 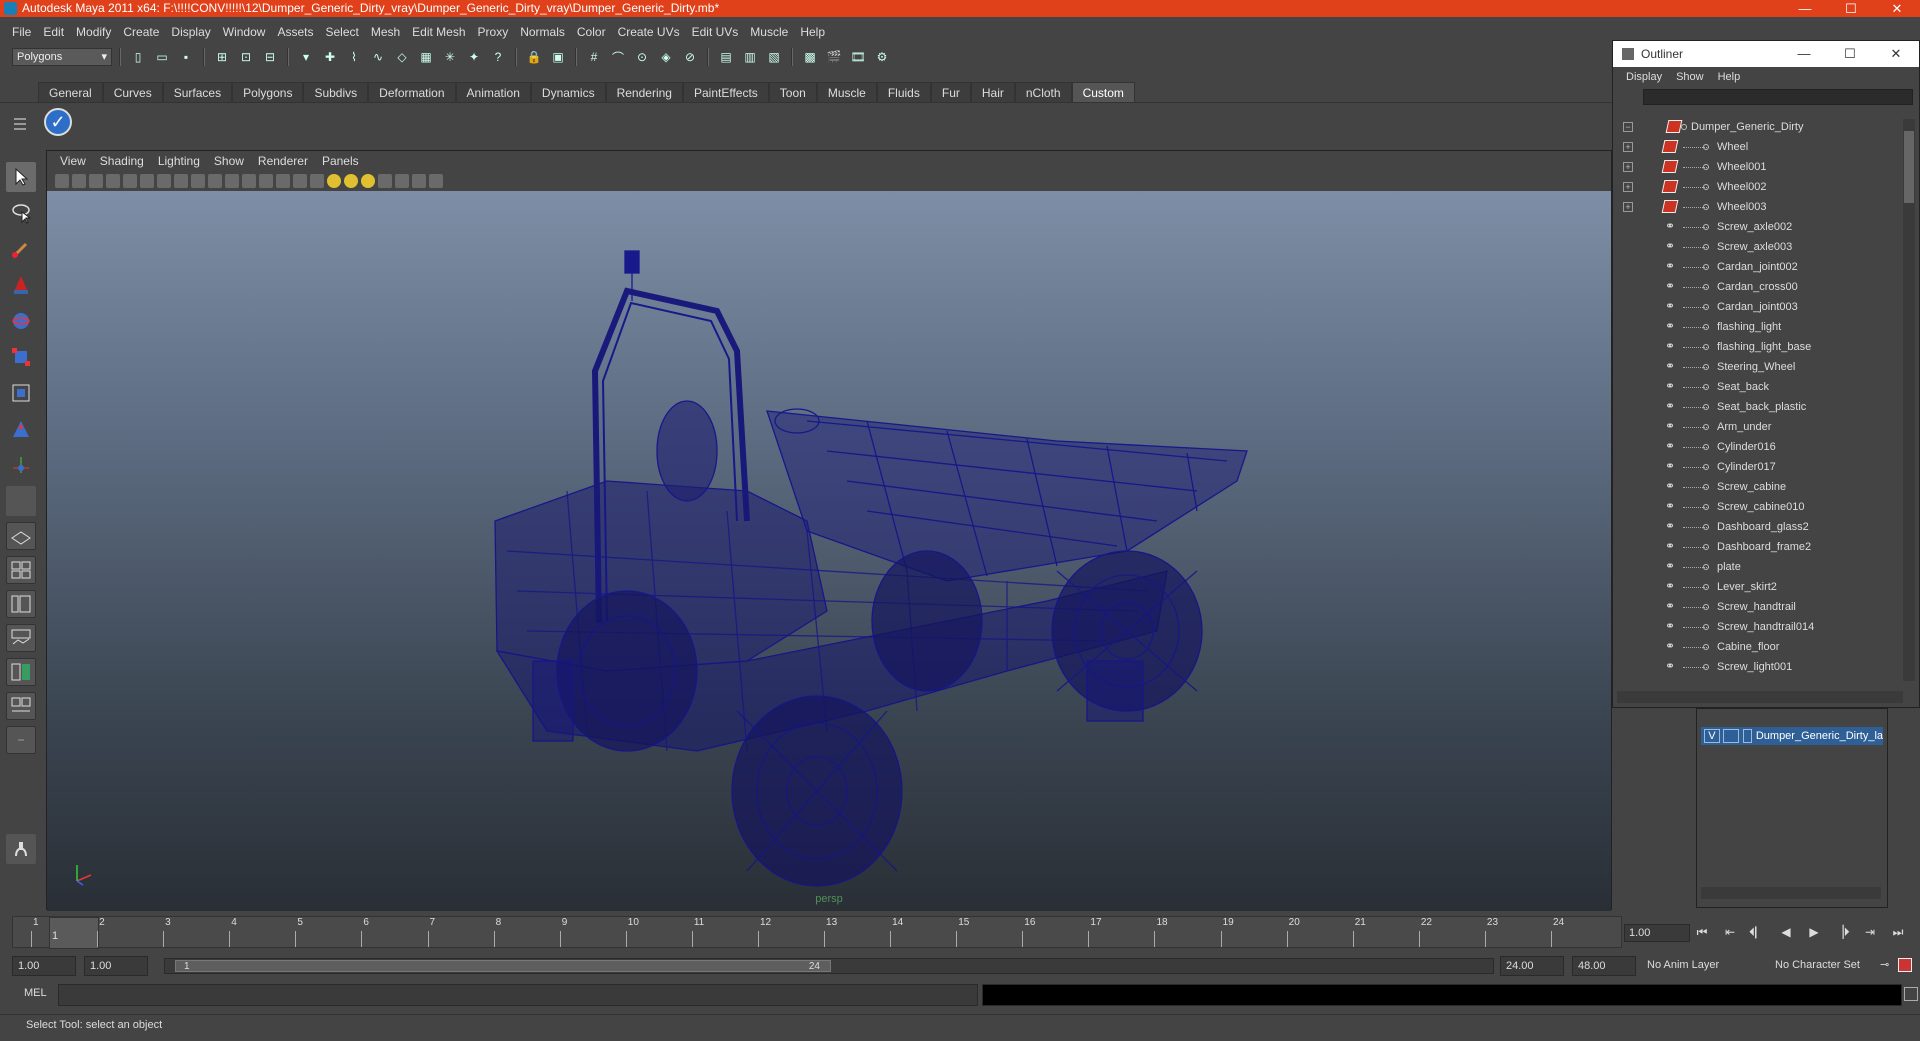 I want to click on select-deformations-icon: ▦, so click(x=426, y=57).